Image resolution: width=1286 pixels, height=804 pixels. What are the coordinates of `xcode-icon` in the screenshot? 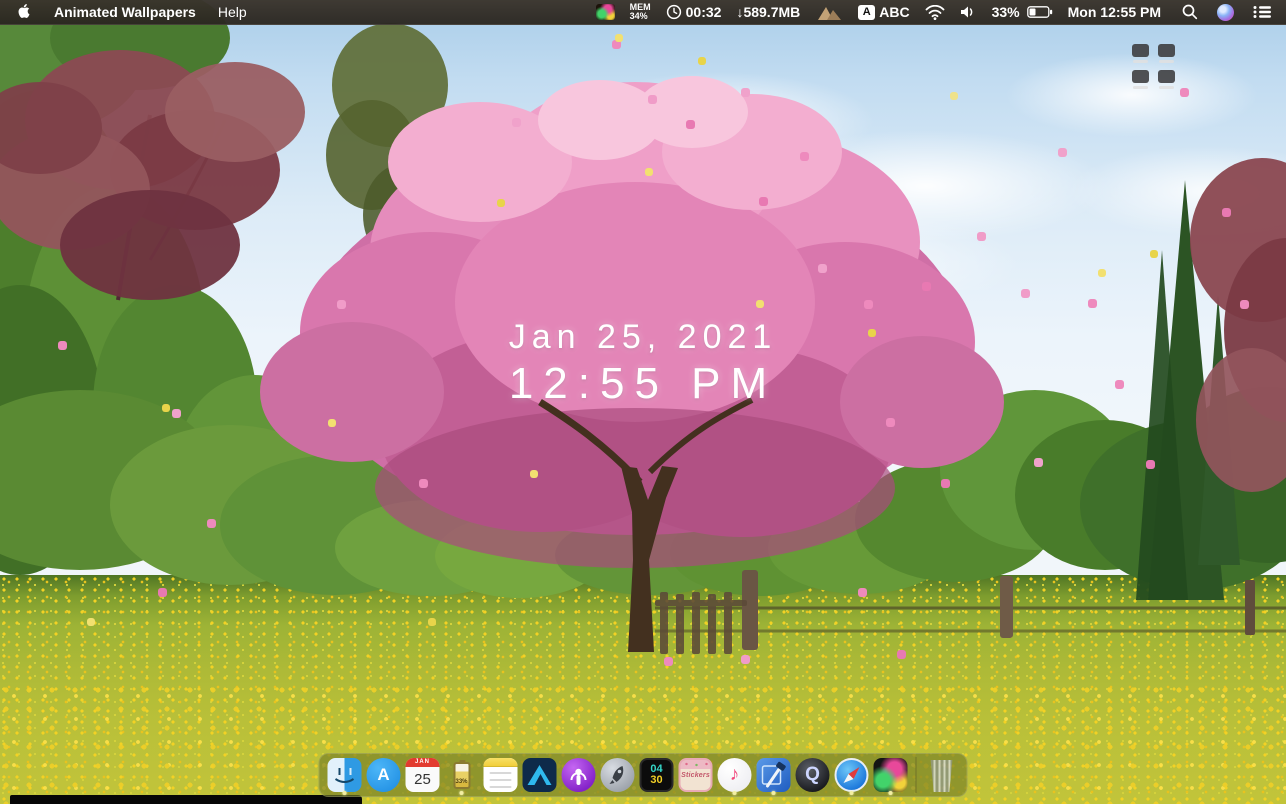 It's located at (773, 775).